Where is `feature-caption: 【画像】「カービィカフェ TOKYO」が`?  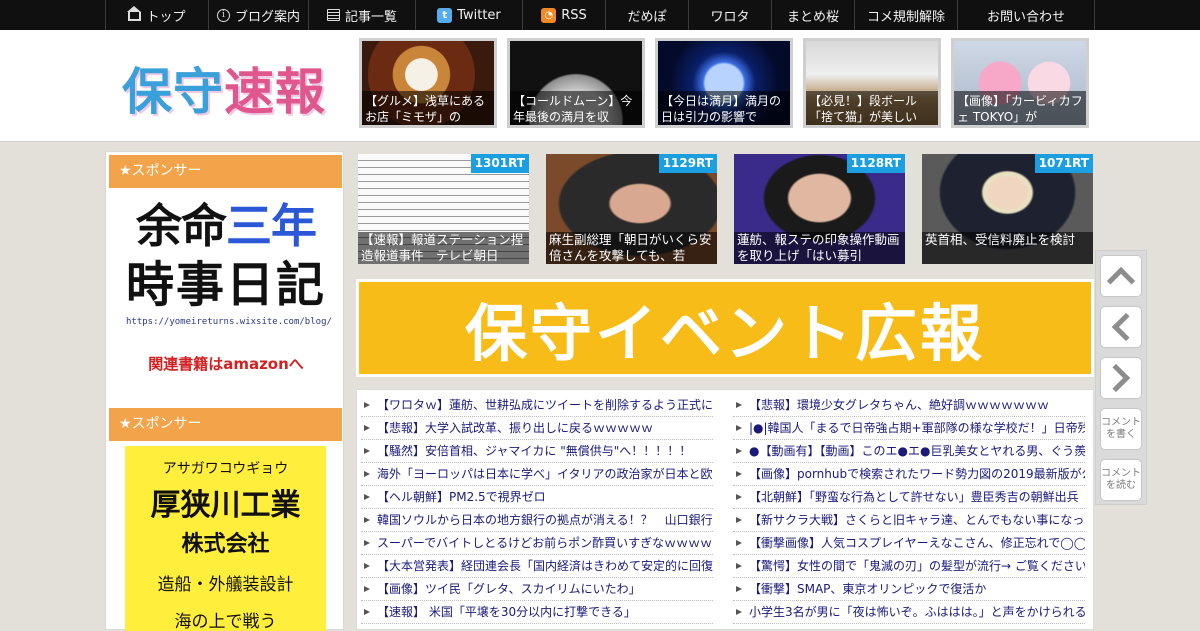 feature-caption: 【画像】「カービィカフェ TOKYO」が is located at coordinates (1020, 108).